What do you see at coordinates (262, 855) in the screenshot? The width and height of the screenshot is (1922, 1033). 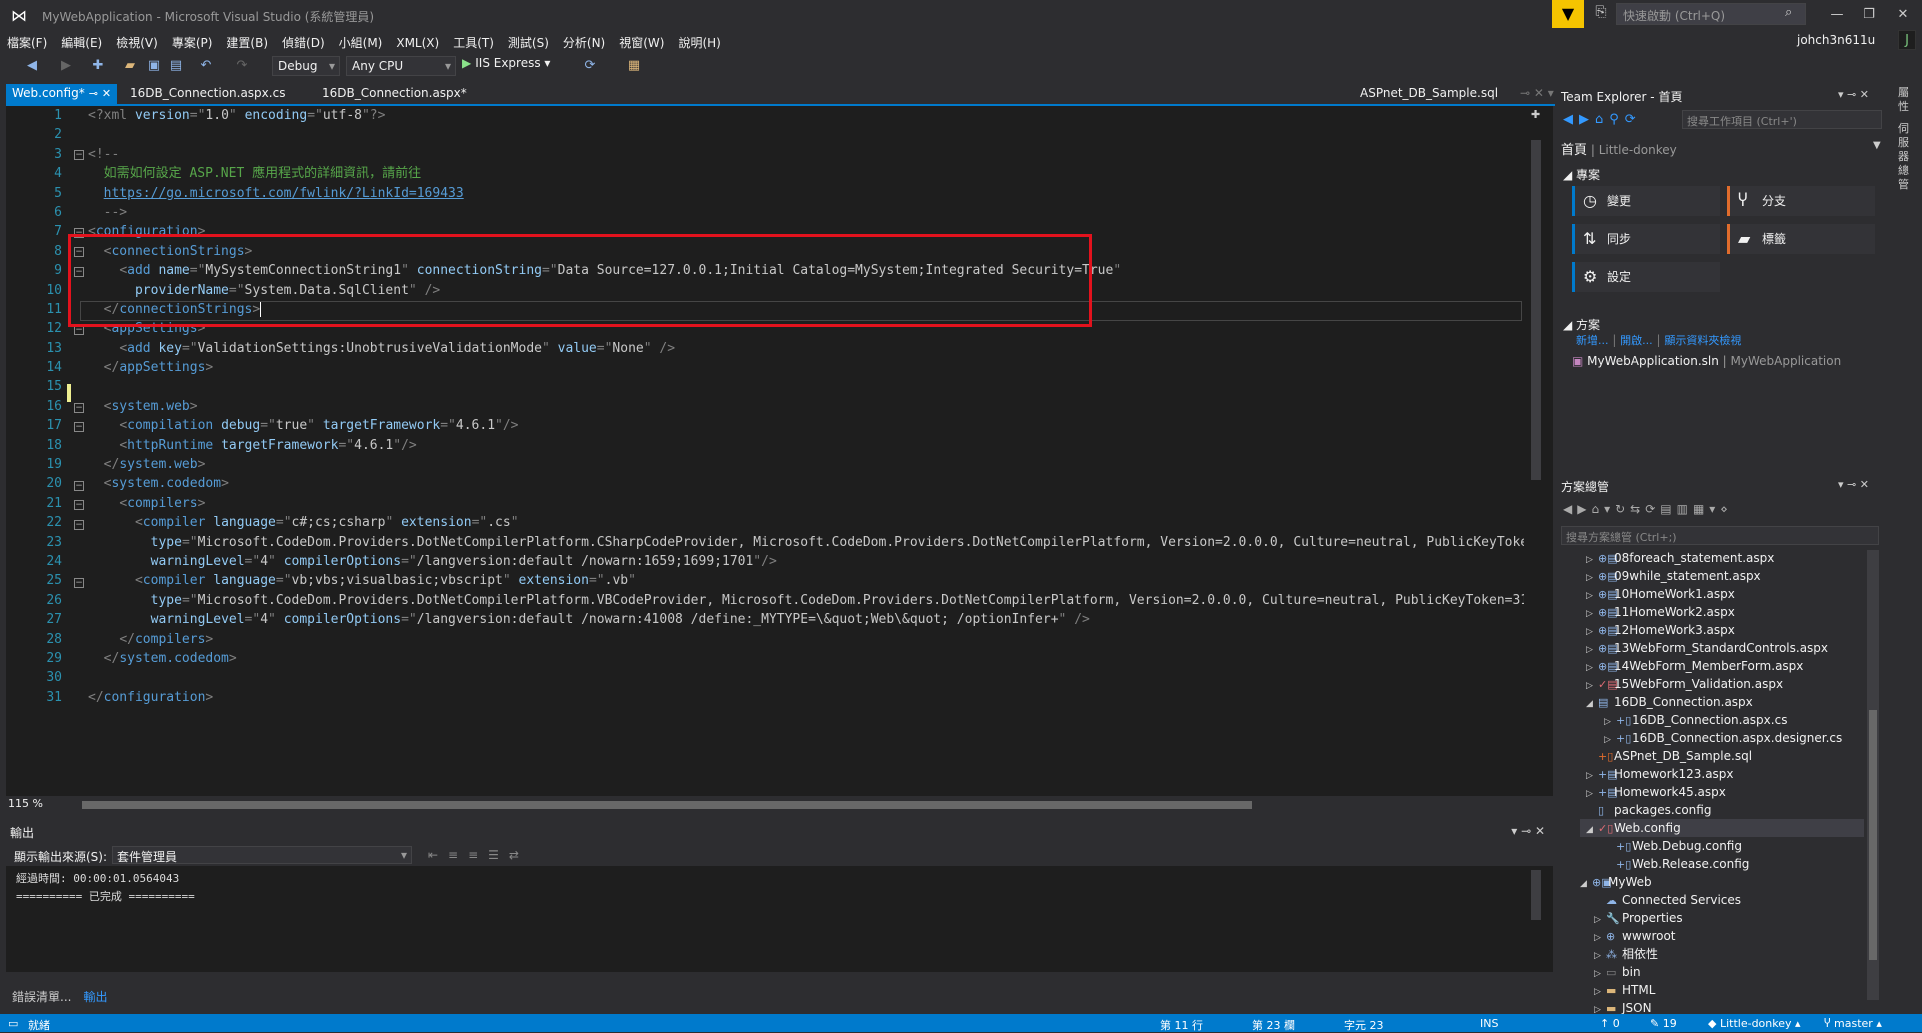 I see `output-source-select: 套件管理員 ▾` at bounding box center [262, 855].